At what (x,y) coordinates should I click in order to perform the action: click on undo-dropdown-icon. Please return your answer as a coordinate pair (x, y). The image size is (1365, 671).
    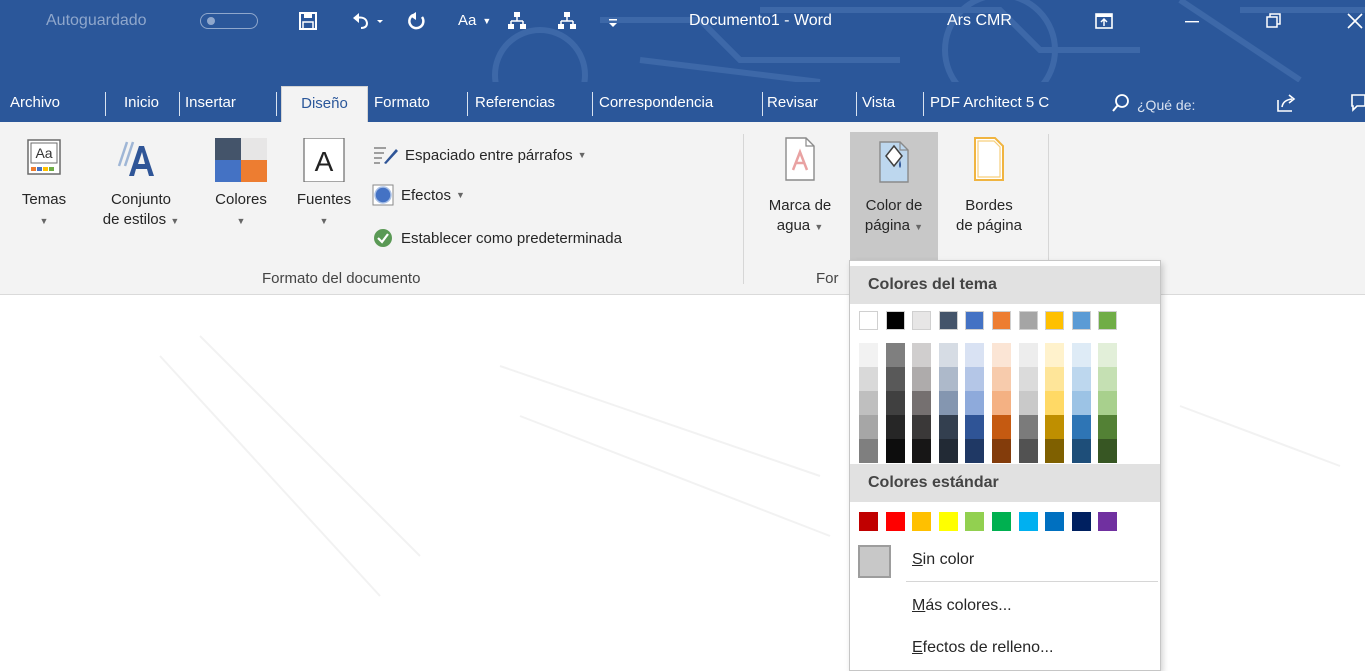
    Looking at the image, I should click on (380, 21).